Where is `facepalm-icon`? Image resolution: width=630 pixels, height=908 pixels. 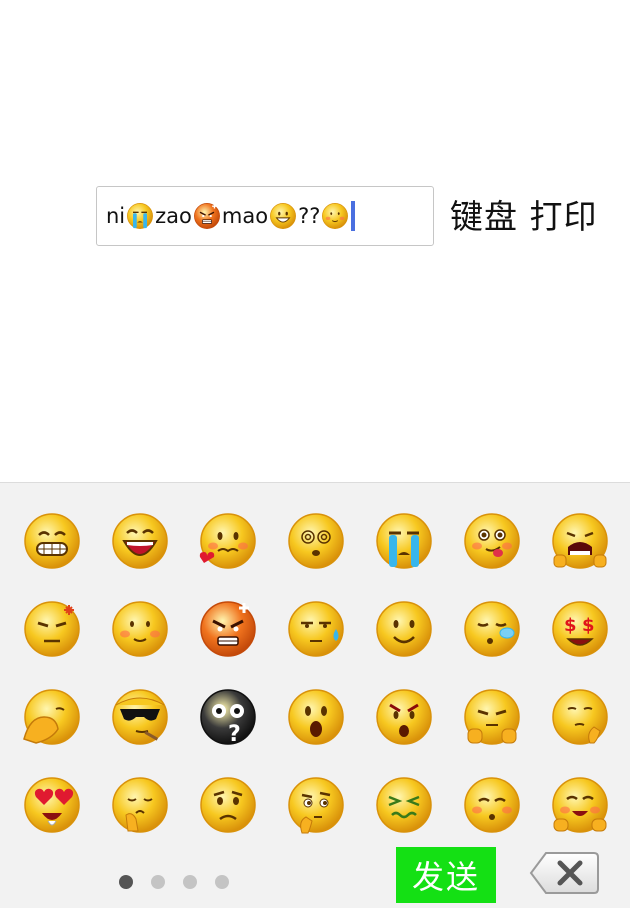
facepalm-icon is located at coordinates (52, 717).